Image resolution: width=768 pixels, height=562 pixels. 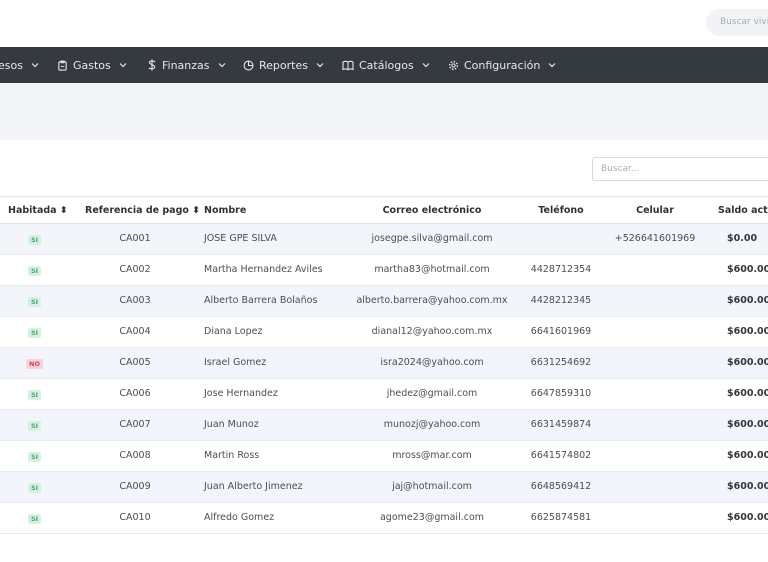 What do you see at coordinates (263, 269) in the screenshot?
I see `cell-nombre: Martha Hernandez Aviles` at bounding box center [263, 269].